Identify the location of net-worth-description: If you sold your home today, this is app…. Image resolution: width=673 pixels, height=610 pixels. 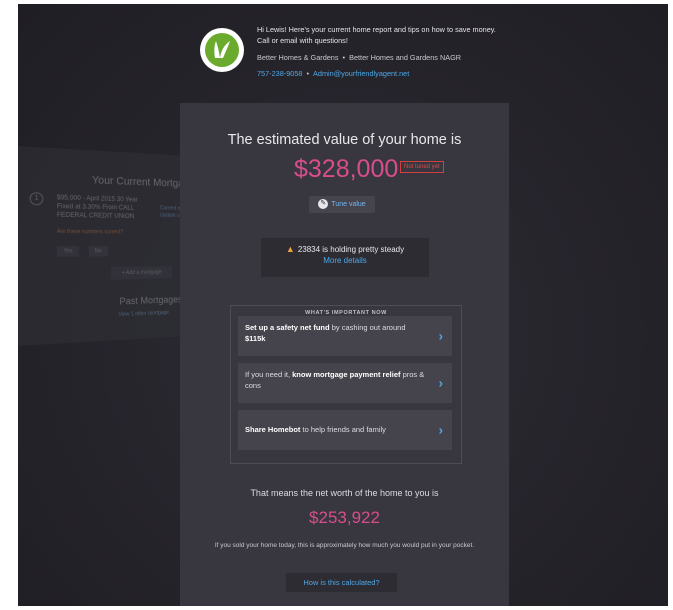
(344, 545).